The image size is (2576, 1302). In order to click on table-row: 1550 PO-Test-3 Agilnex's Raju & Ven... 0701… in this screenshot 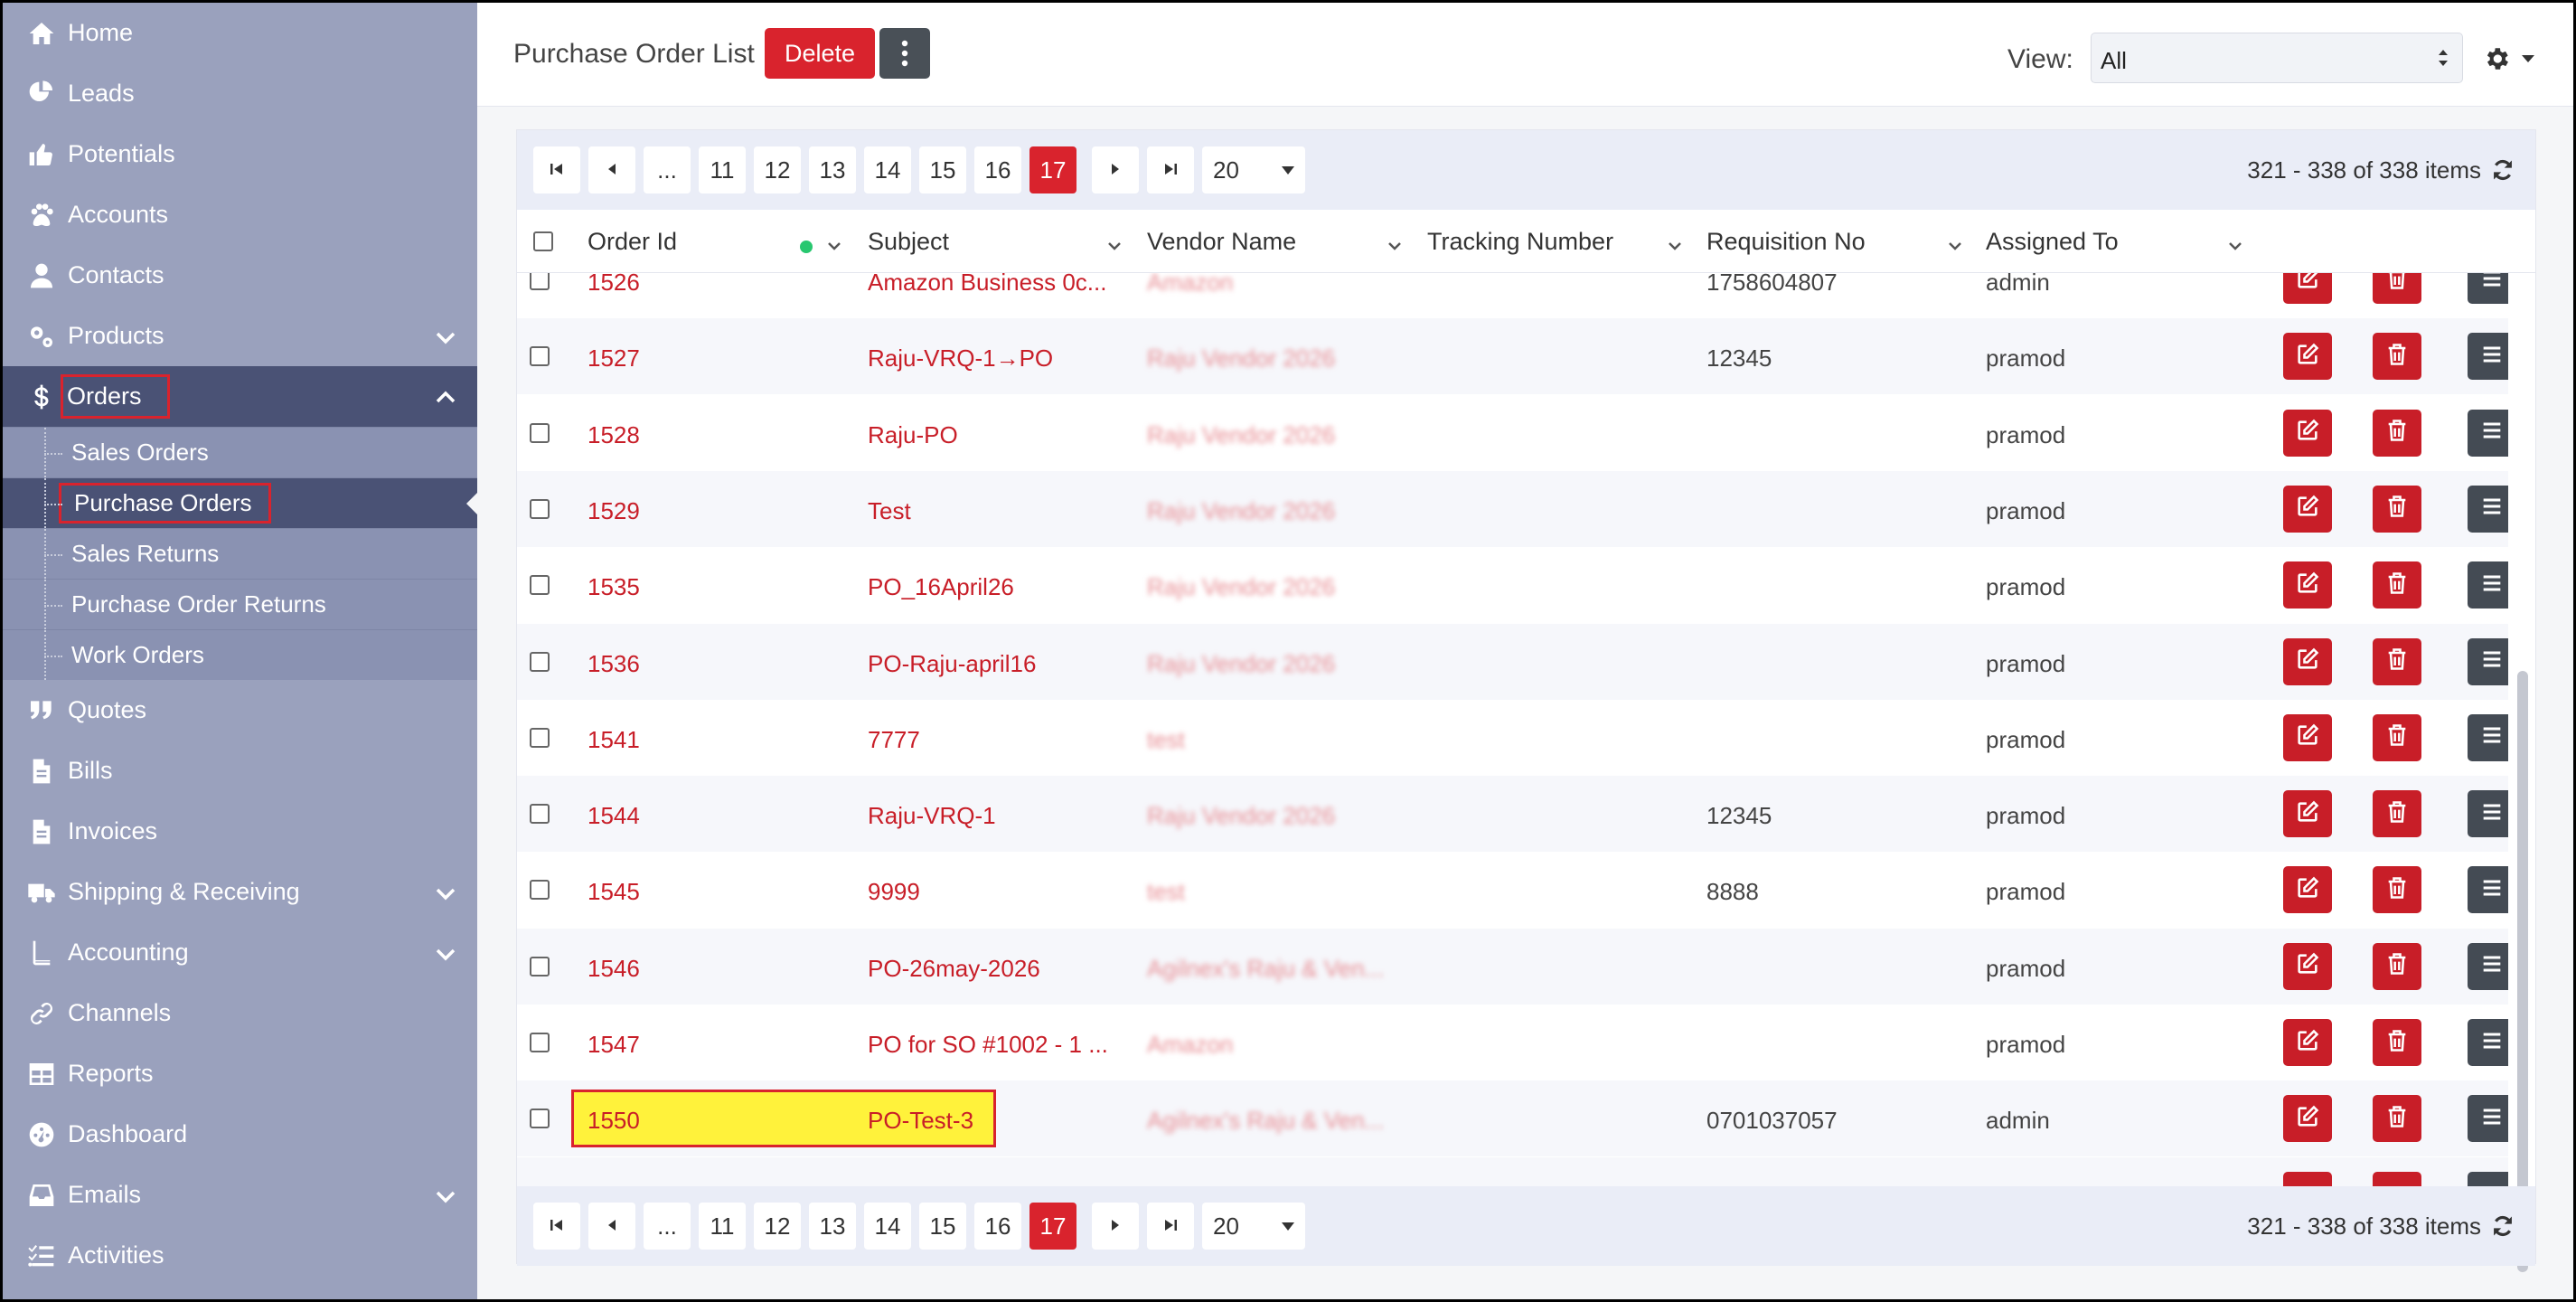, I will do `click(1513, 1118)`.